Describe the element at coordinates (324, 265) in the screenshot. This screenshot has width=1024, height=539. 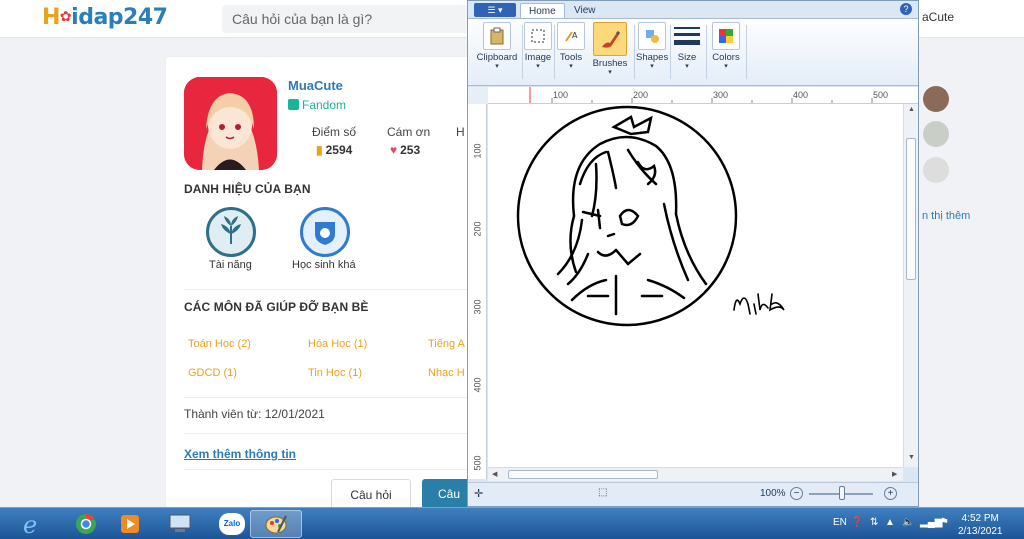
I see `badge-label-good-student: Học sinh khá` at that location.